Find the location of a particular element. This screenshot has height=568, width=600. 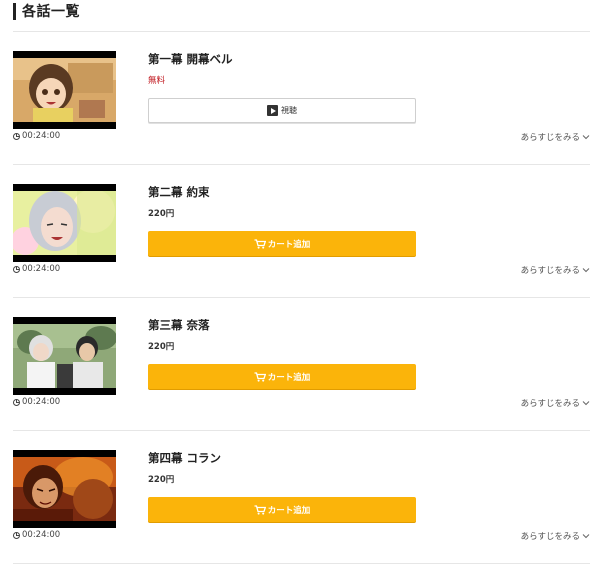

episode-title: 第四幕 コラン is located at coordinates (184, 458).